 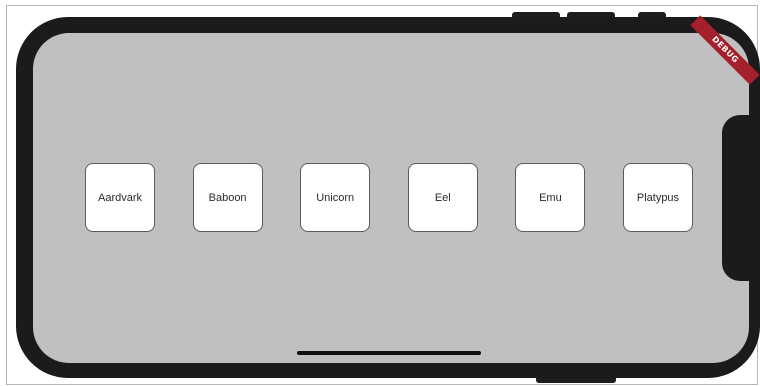 I want to click on animal-card-eel: Eel, so click(x=442, y=197).